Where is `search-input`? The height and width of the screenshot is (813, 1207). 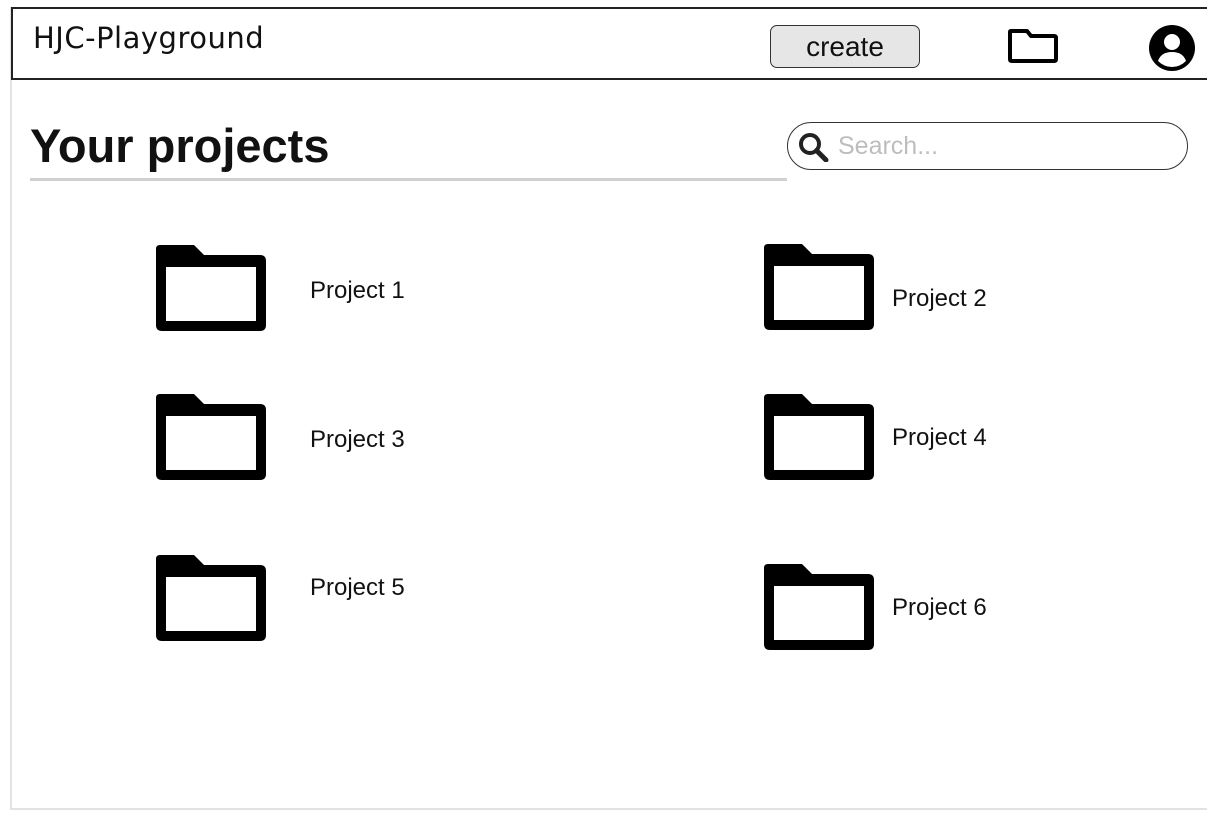 search-input is located at coordinates (1005, 146).